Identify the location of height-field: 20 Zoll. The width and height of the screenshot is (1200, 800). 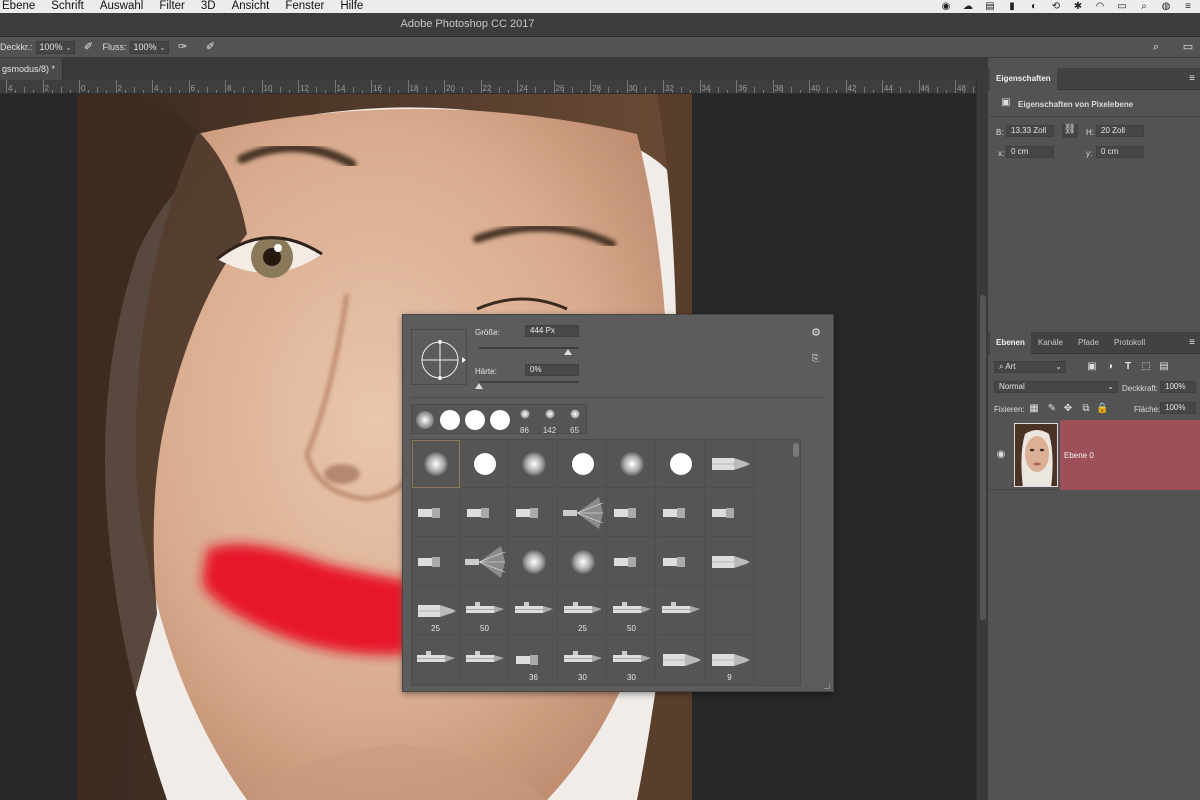
(1120, 131).